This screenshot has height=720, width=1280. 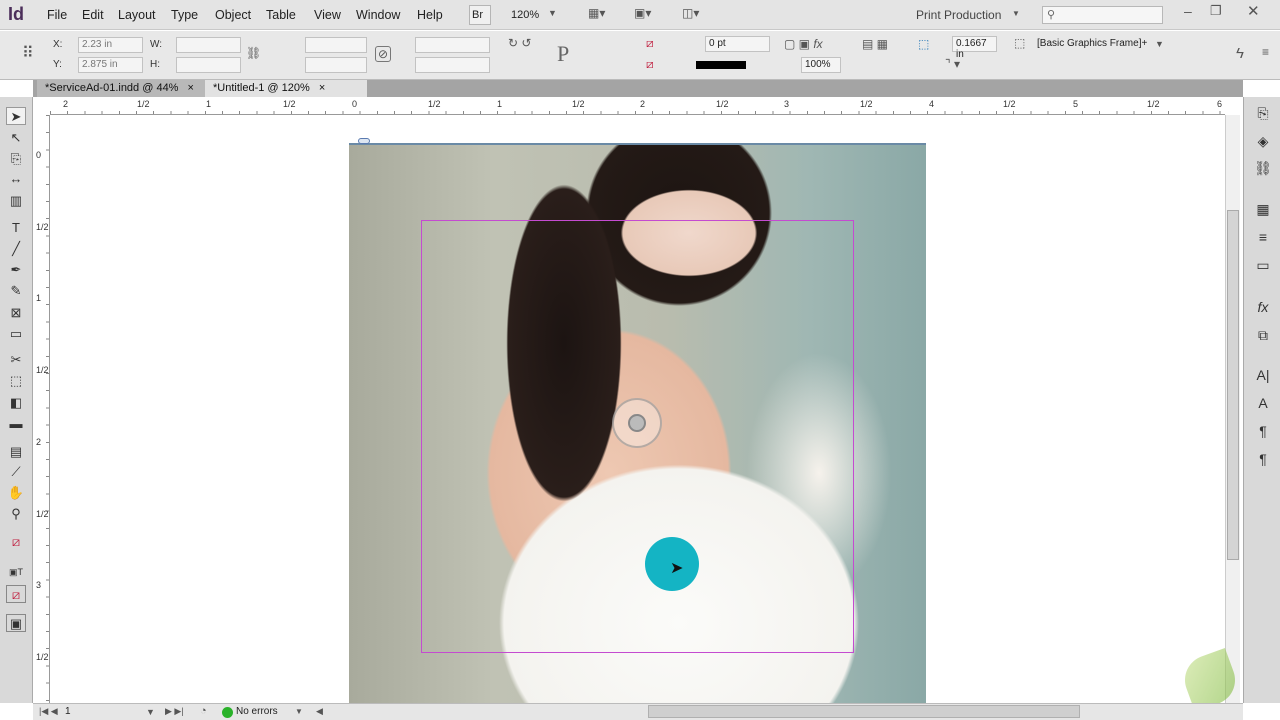 I want to click on reference-point-icon: ⠿, so click(x=28, y=53).